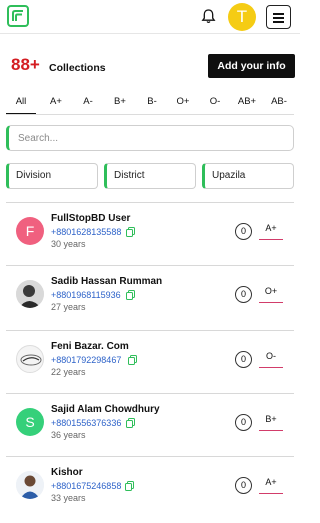  Describe the element at coordinates (248, 176) in the screenshot. I see `upazila-select: Upazila` at that location.